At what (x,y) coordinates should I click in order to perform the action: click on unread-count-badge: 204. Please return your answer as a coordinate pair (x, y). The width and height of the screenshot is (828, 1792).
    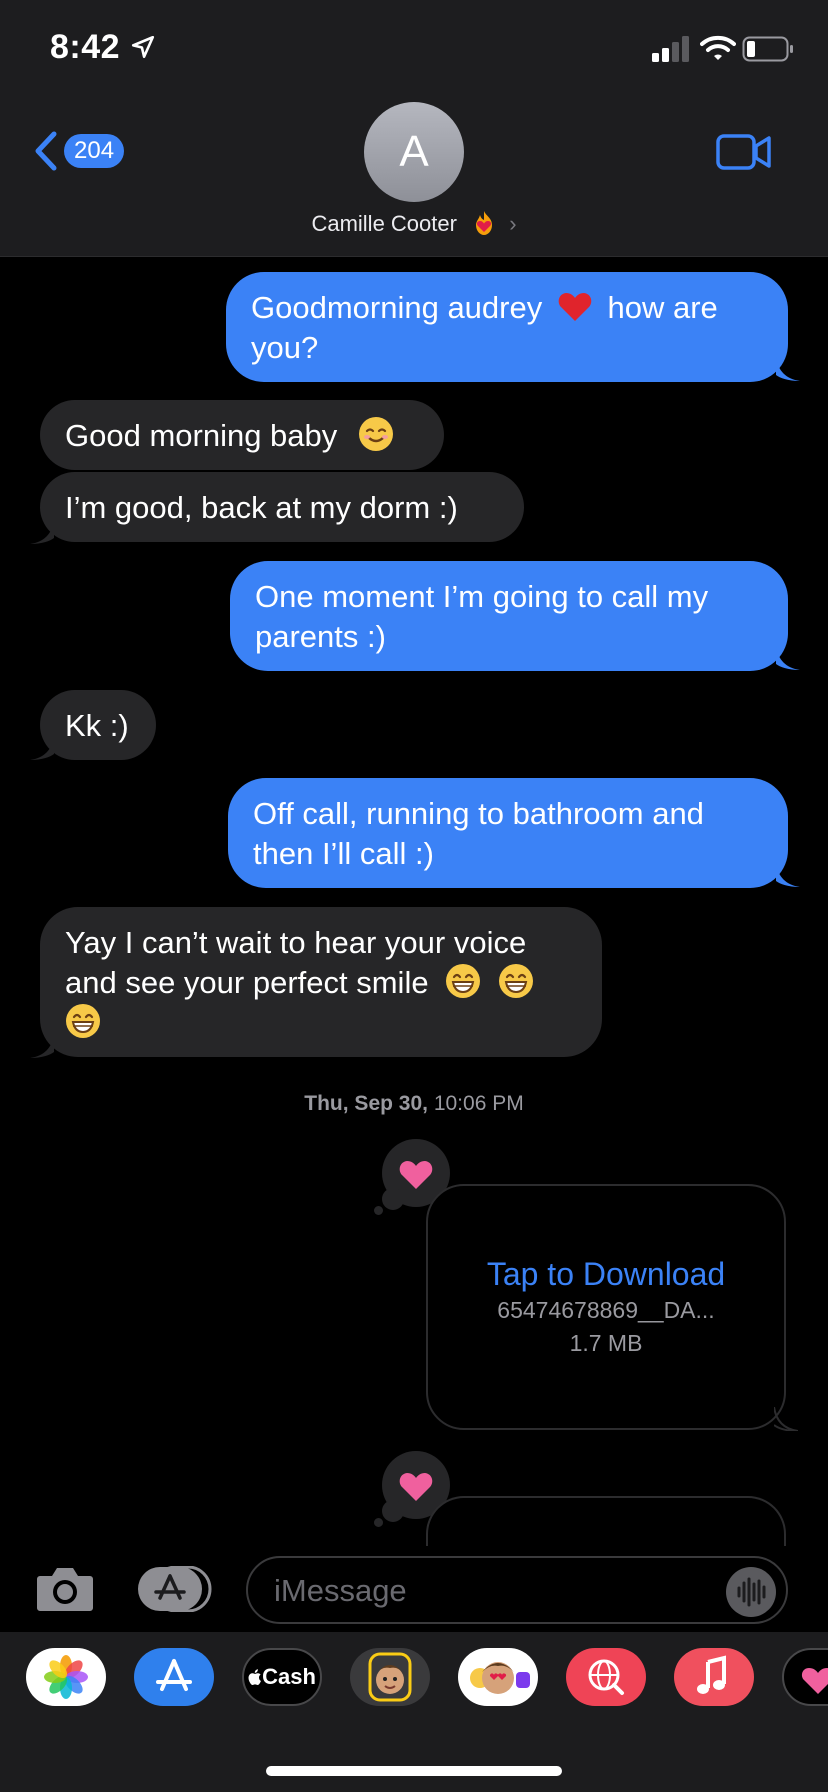
    Looking at the image, I should click on (94, 151).